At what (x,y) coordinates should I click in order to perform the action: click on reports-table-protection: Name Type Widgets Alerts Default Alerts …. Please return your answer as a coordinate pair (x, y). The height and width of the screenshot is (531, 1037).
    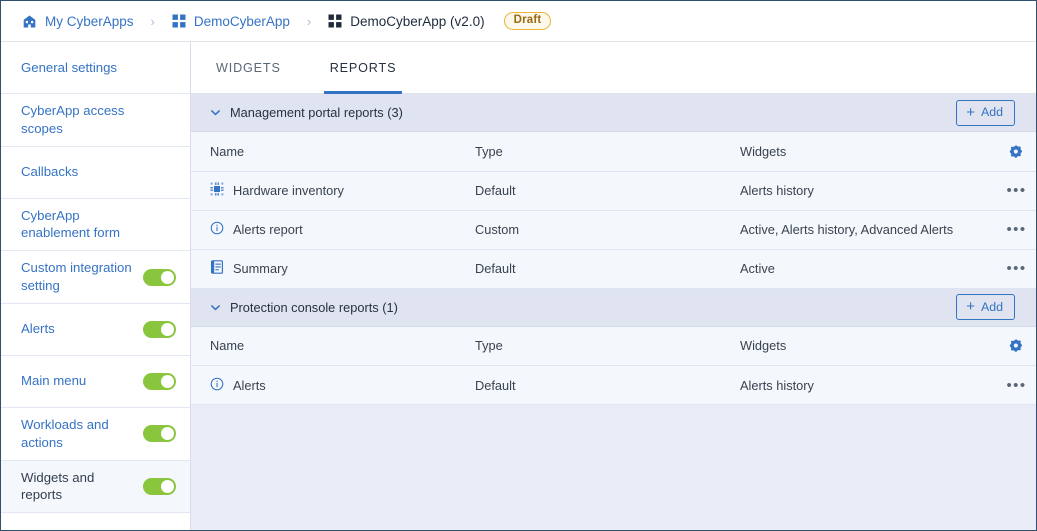
    Looking at the image, I should click on (613, 365).